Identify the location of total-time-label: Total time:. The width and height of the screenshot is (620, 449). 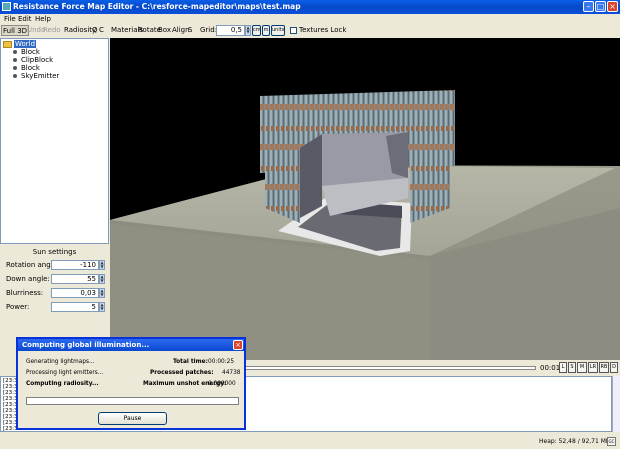
(190, 362).